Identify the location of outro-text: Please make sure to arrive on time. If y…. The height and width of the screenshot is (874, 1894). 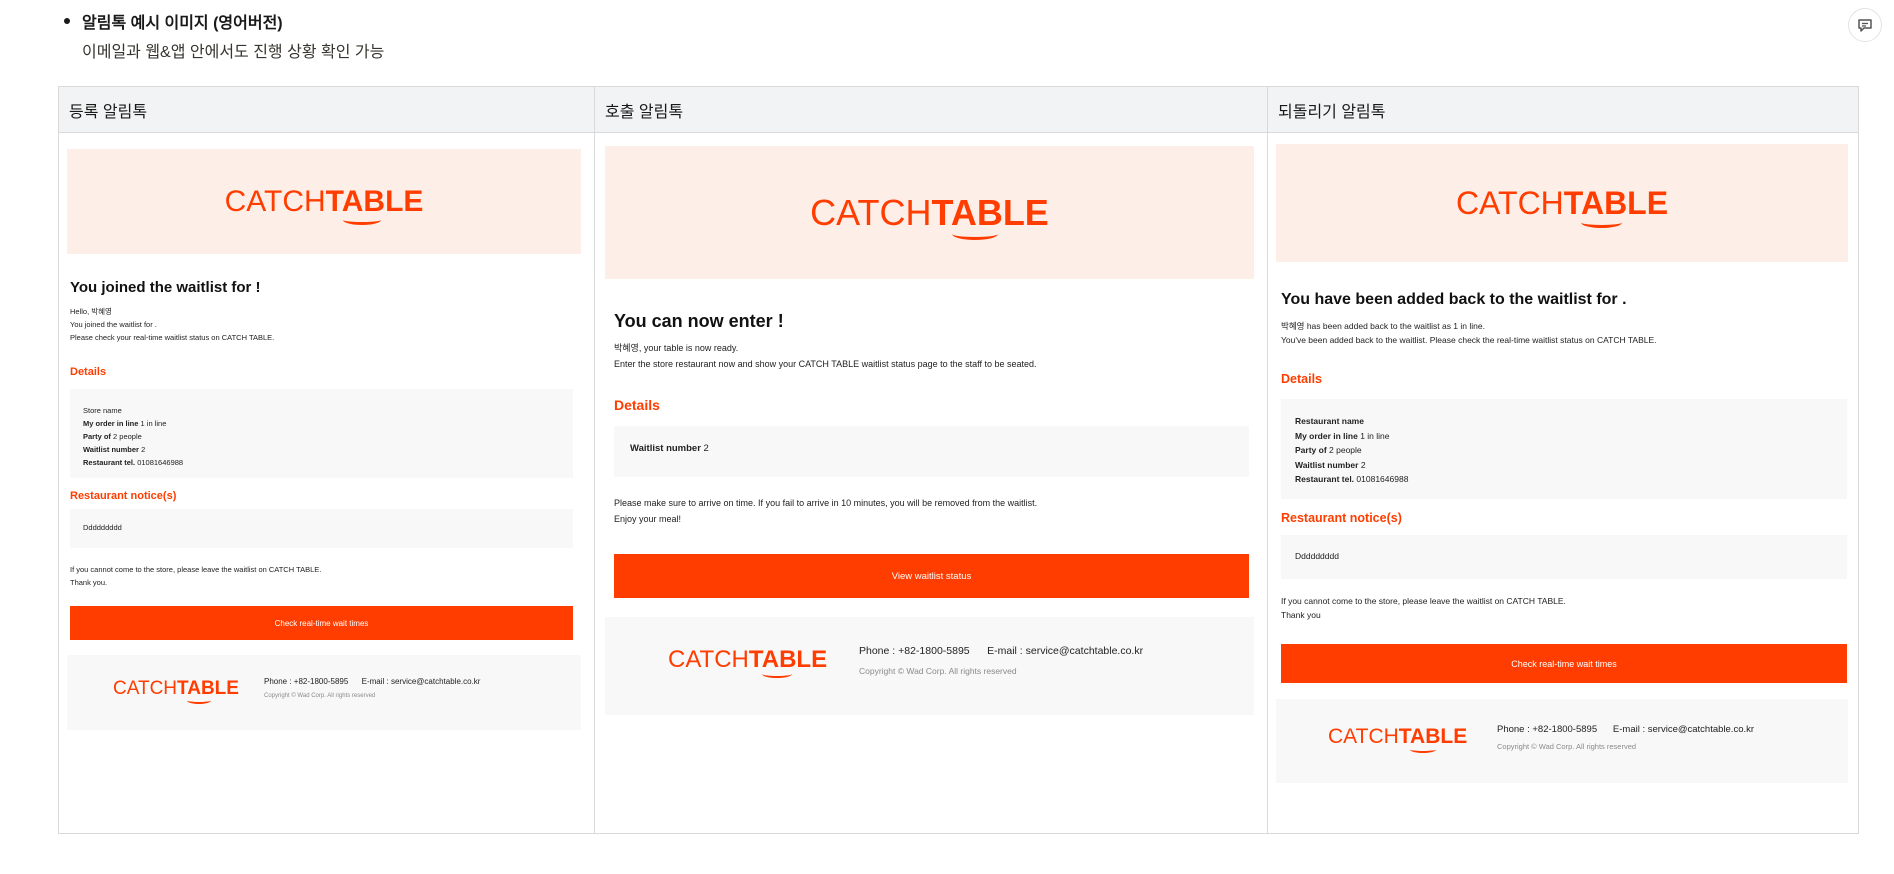
(825, 511).